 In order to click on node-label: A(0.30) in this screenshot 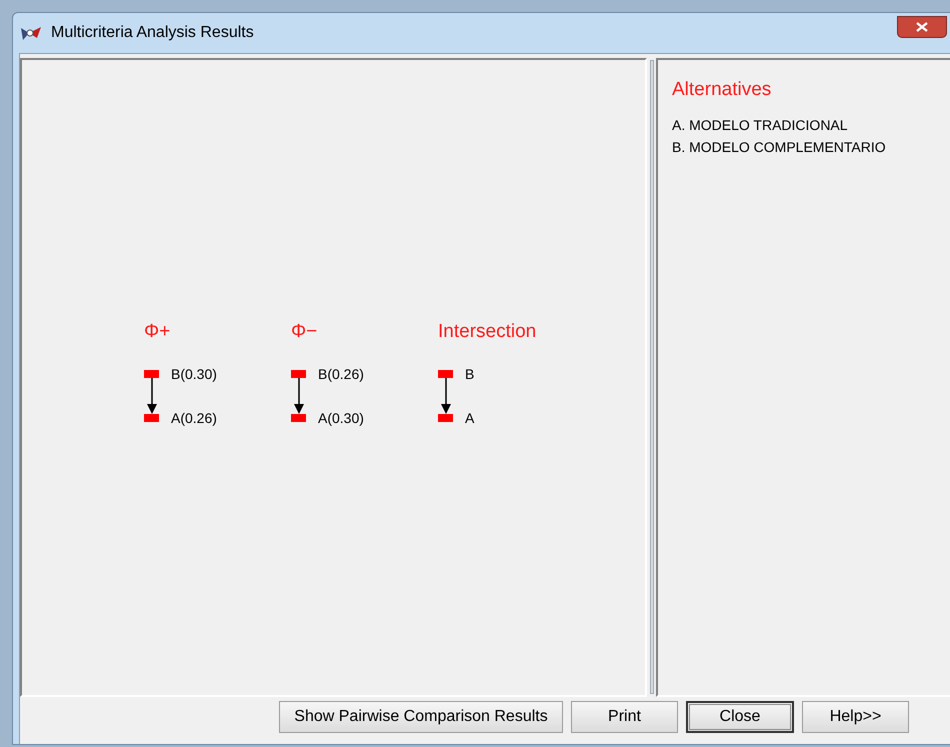, I will do `click(341, 418)`.